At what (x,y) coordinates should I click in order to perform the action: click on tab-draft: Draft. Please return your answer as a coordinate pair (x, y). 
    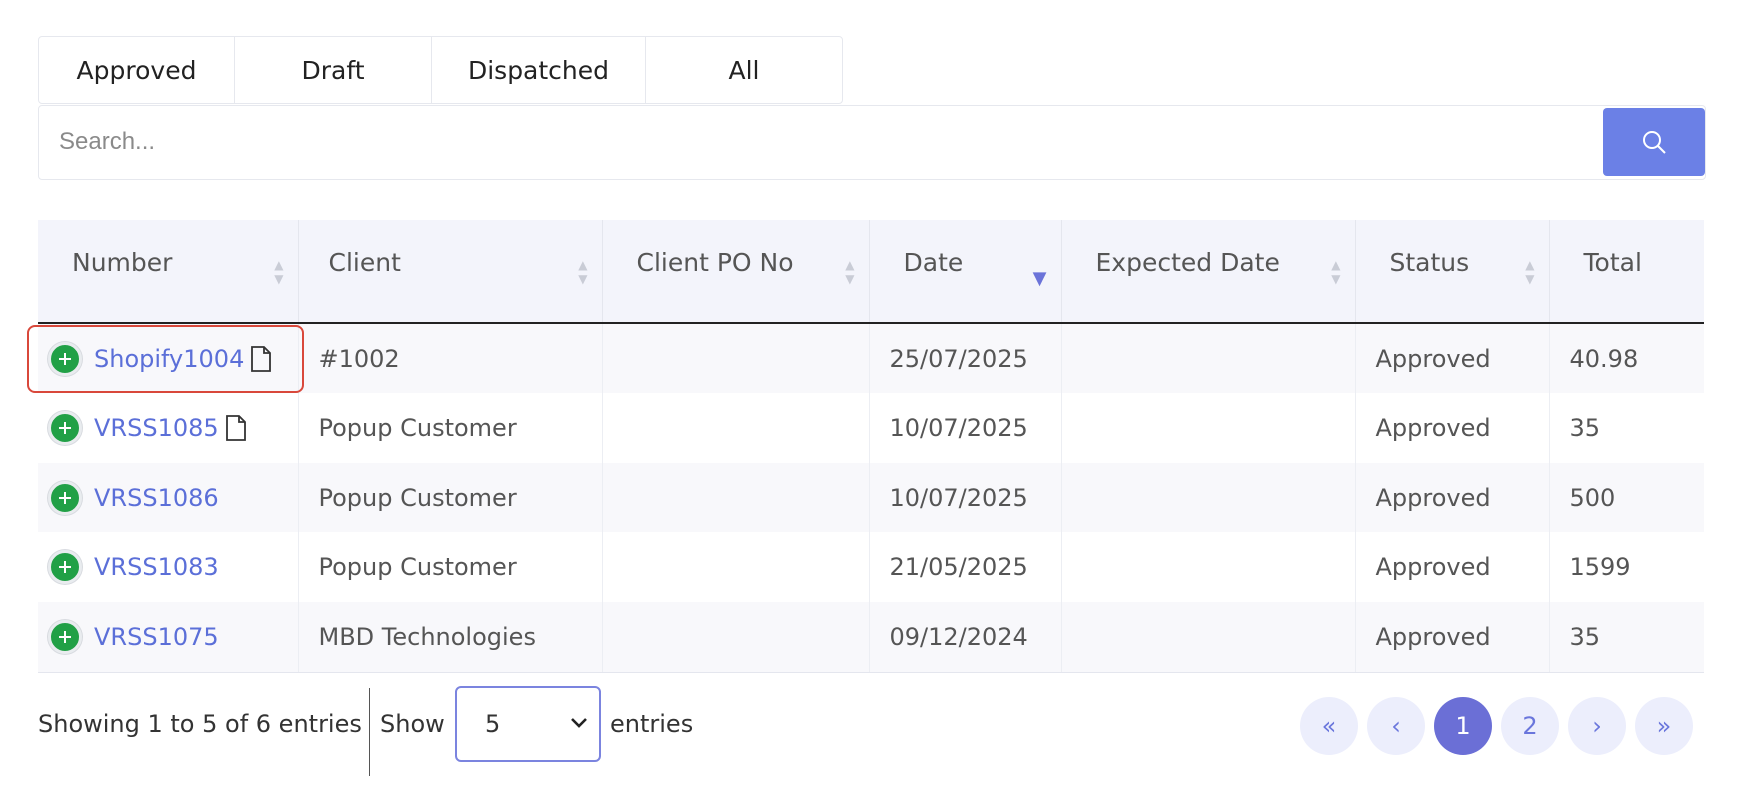
    Looking at the image, I should click on (333, 70).